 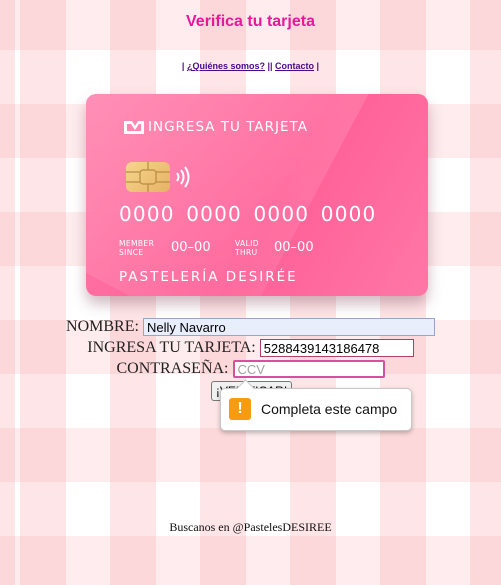 What do you see at coordinates (208, 277) in the screenshot?
I see `card-holder-text: PASTELERÍA DESIRÉE` at bounding box center [208, 277].